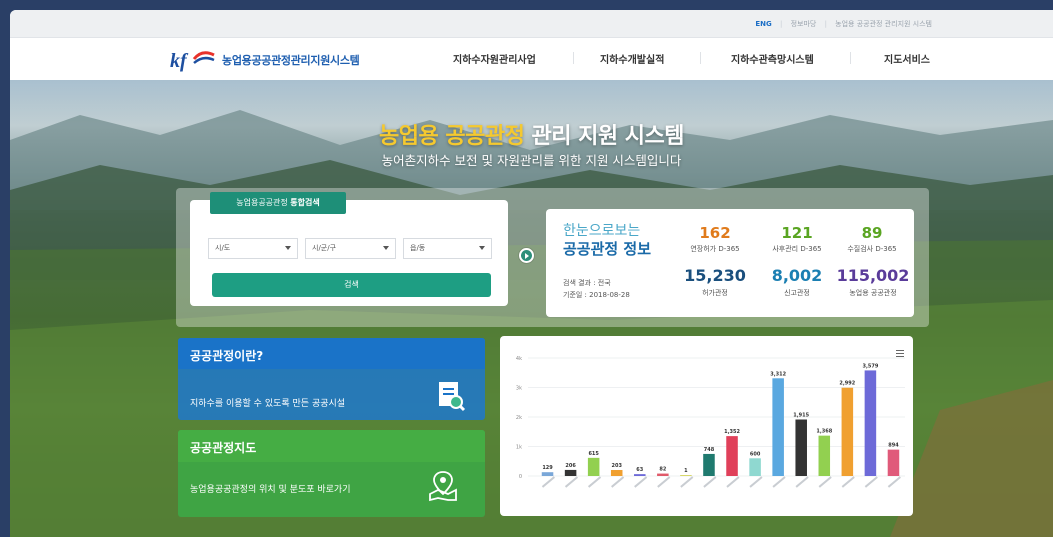 The height and width of the screenshot is (537, 1053). What do you see at coordinates (797, 249) in the screenshot?
I see `stat-aftercare-label: 사후관리 D-365` at bounding box center [797, 249].